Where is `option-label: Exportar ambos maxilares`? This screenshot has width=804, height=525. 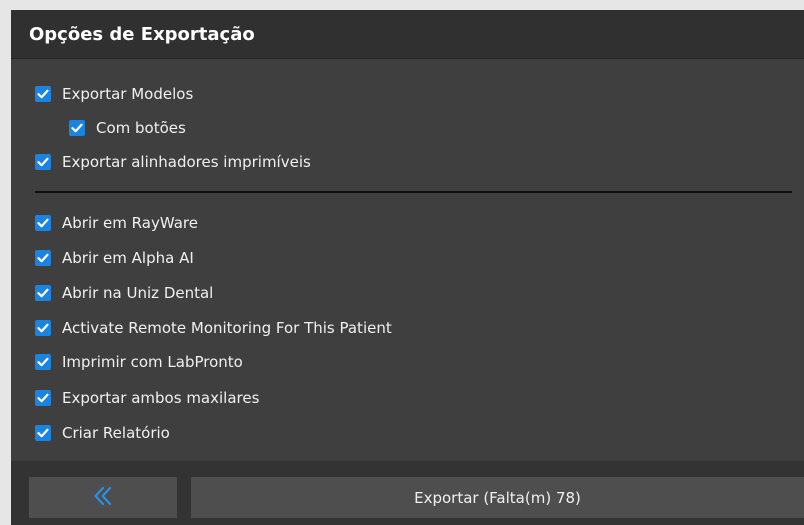 option-label: Exportar ambos maxilares is located at coordinates (161, 398).